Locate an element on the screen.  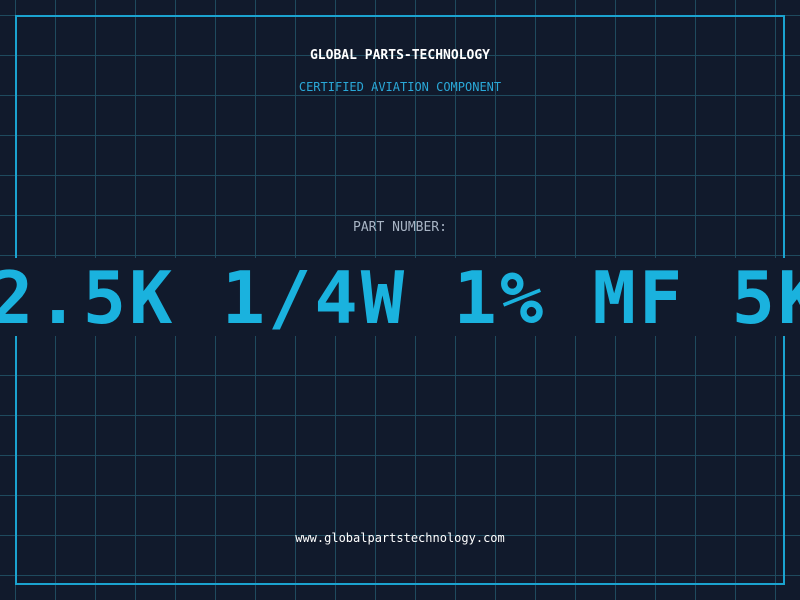
part-number-band: 2.5K 1/4W 1% MF 5K is located at coordinates (400, 297).